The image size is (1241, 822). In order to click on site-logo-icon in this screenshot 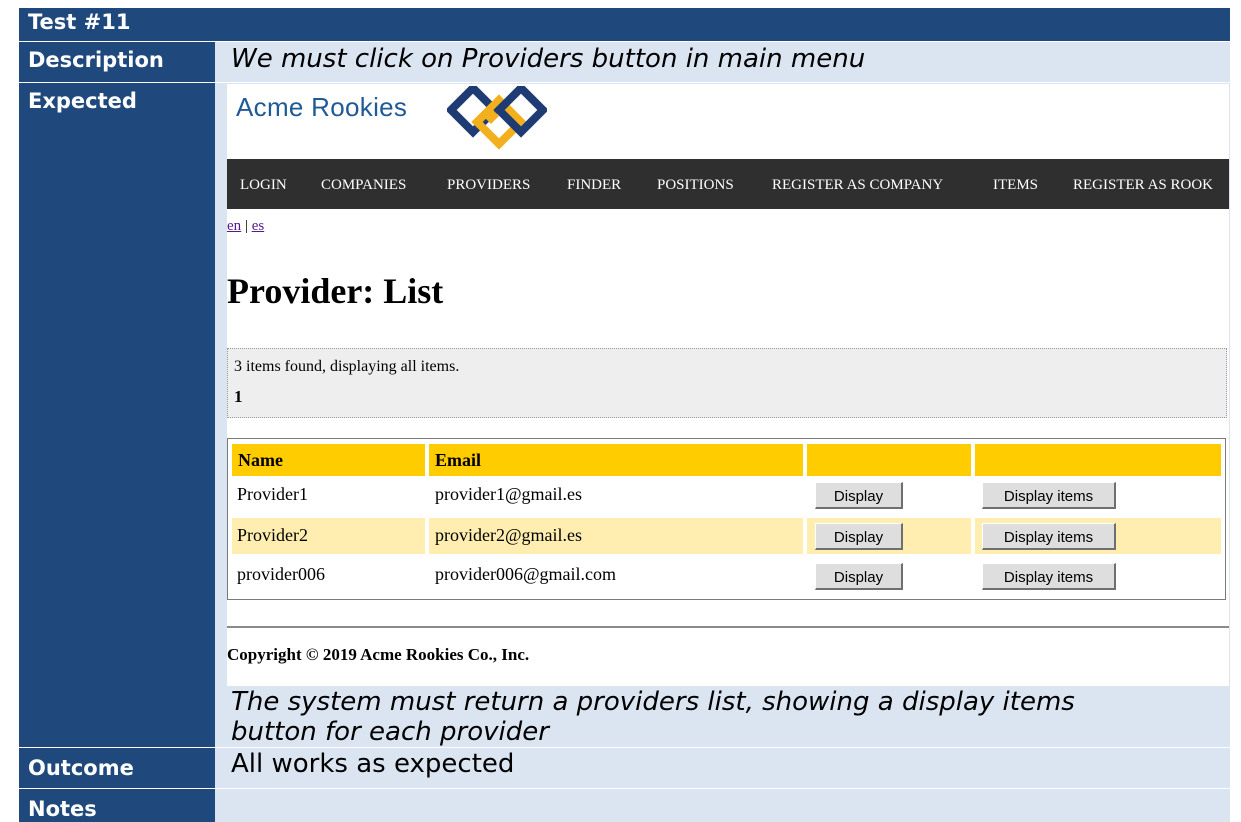, I will do `click(497, 118)`.